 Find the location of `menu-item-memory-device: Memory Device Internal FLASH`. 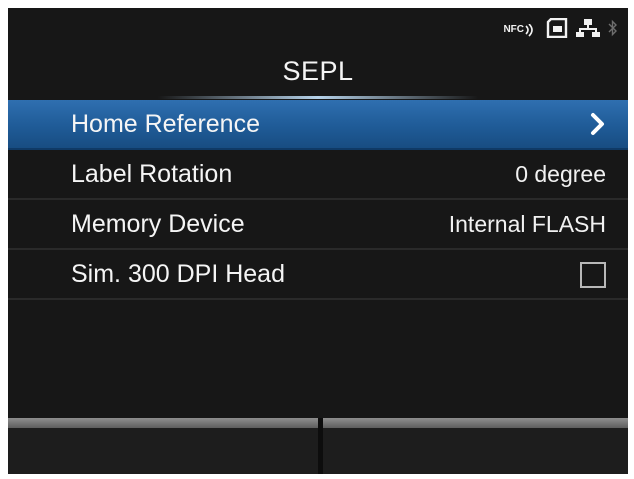

menu-item-memory-device: Memory Device Internal FLASH is located at coordinates (318, 225).